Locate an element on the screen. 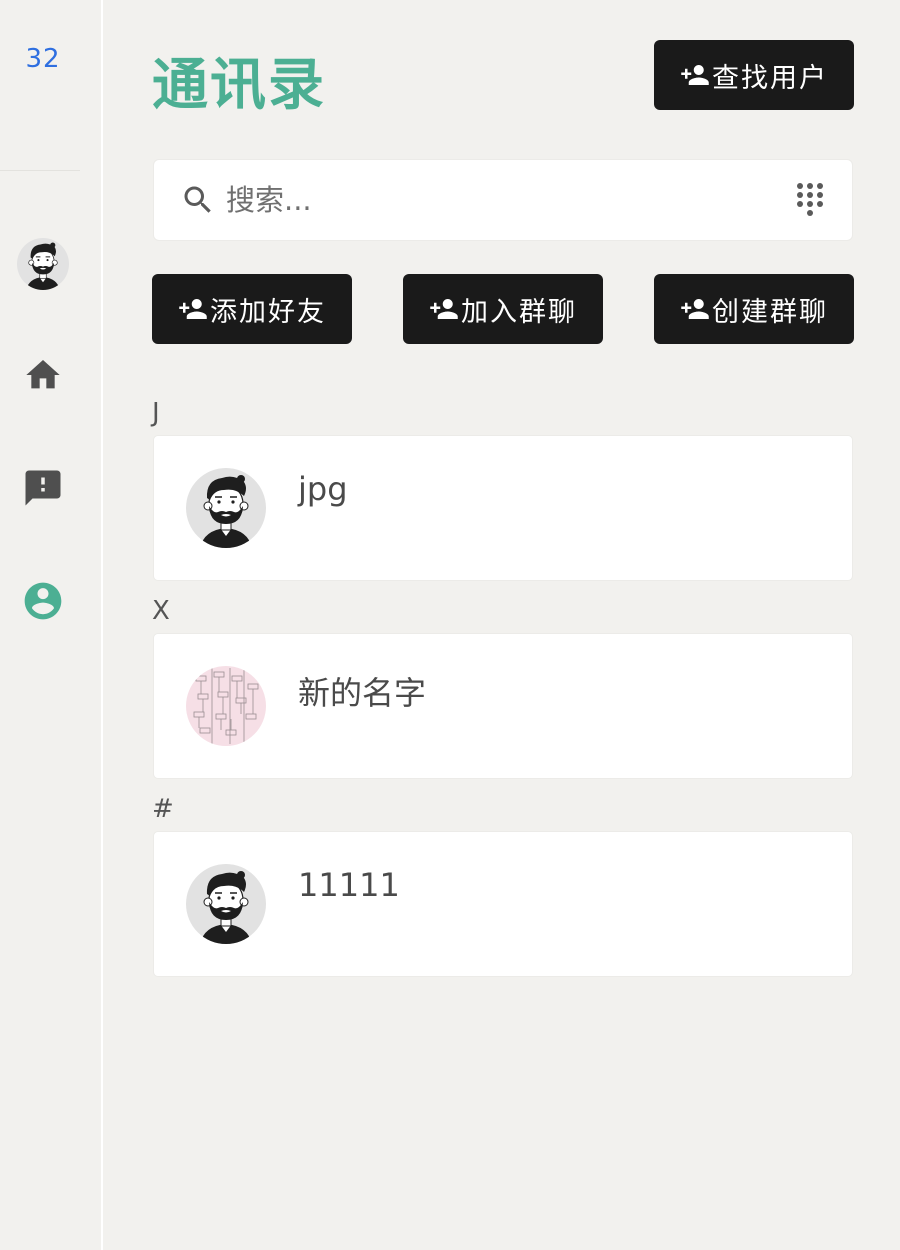  add-friend-label: 添加好友 is located at coordinates (268, 312).